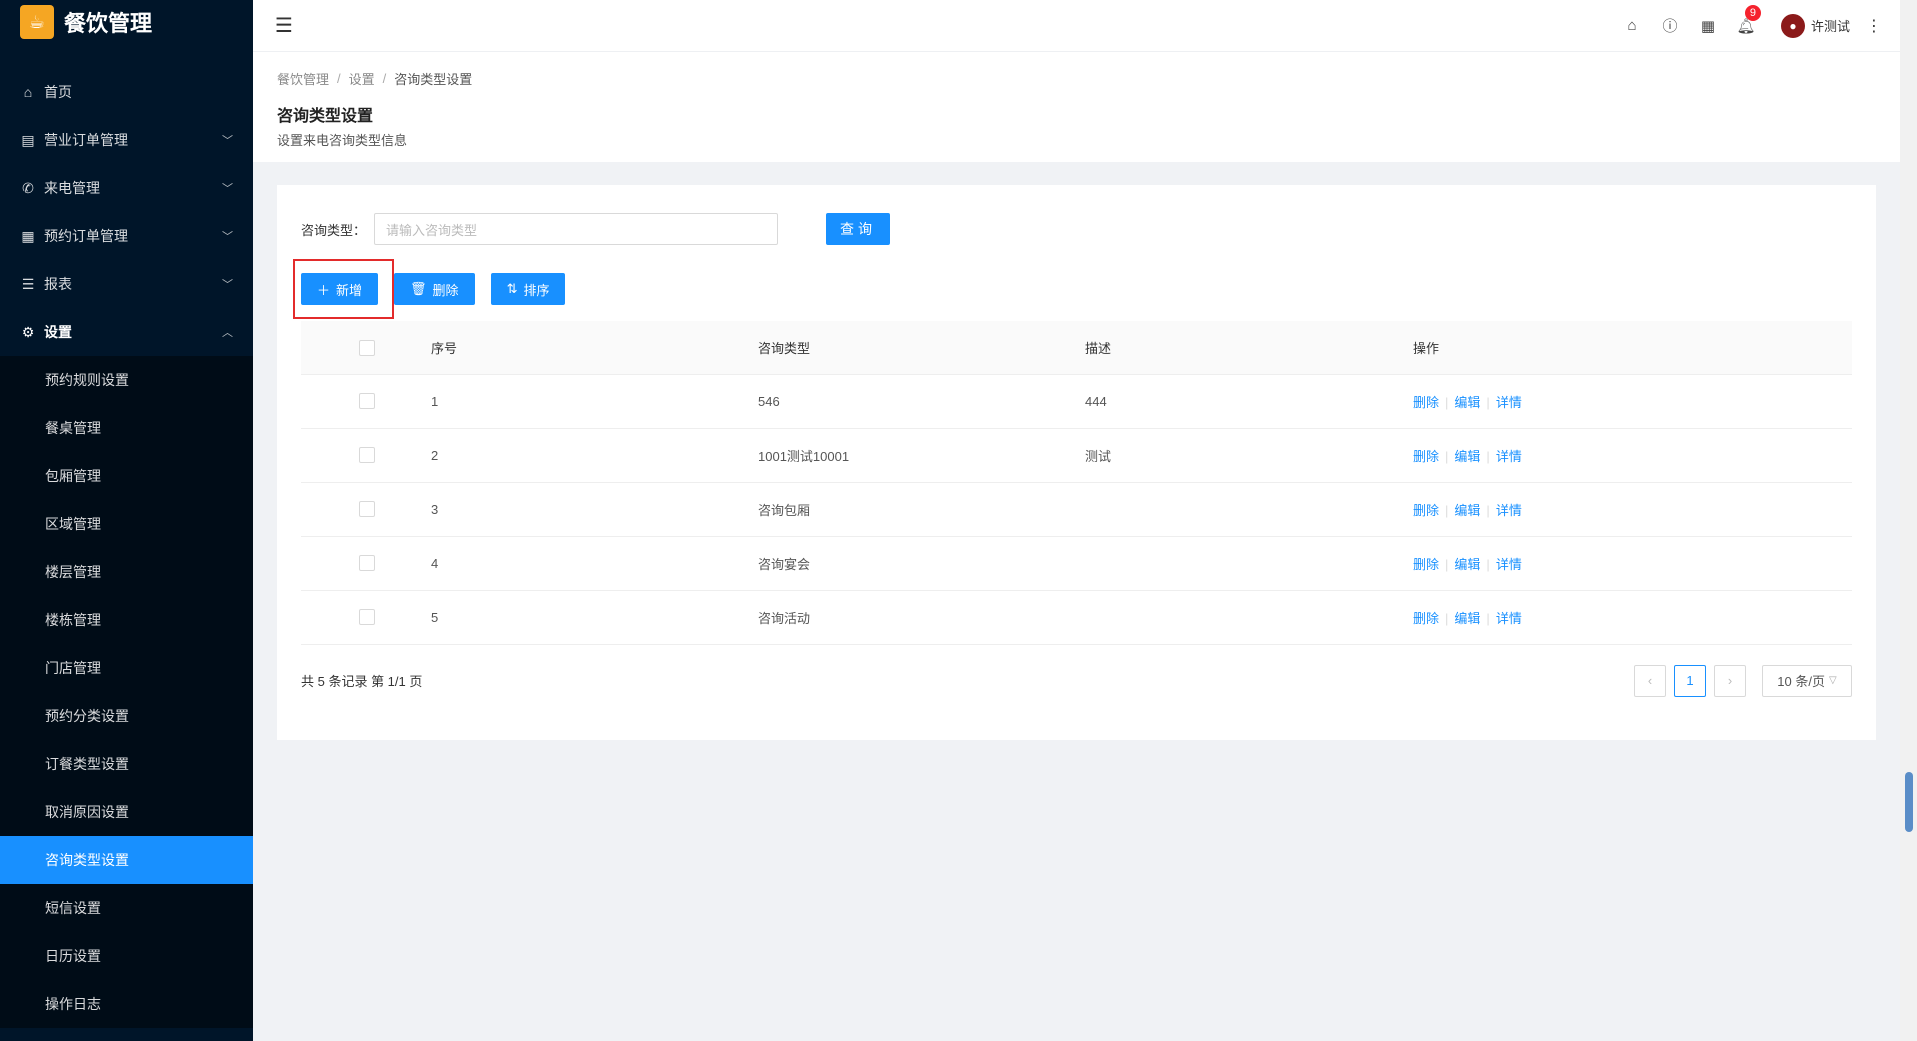 This screenshot has width=1917, height=1041. Describe the element at coordinates (126, 812) in the screenshot. I see `submenu-item-9: 取消原因设置` at that location.